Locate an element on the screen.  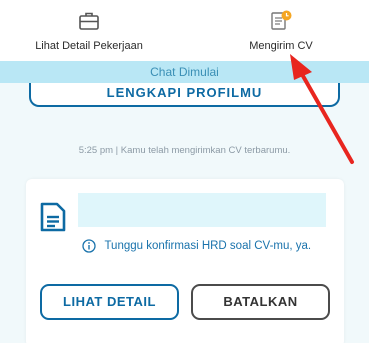
view-job-detail-action: Lihat Detail Pekerjaan is located at coordinates (89, 30).